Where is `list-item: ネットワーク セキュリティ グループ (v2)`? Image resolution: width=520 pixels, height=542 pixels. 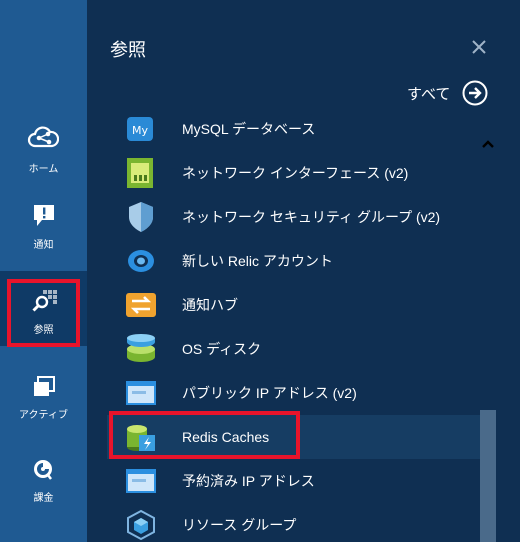
list-item: ネットワーク セキュリティ グループ (v2) is located at coordinates (293, 217).